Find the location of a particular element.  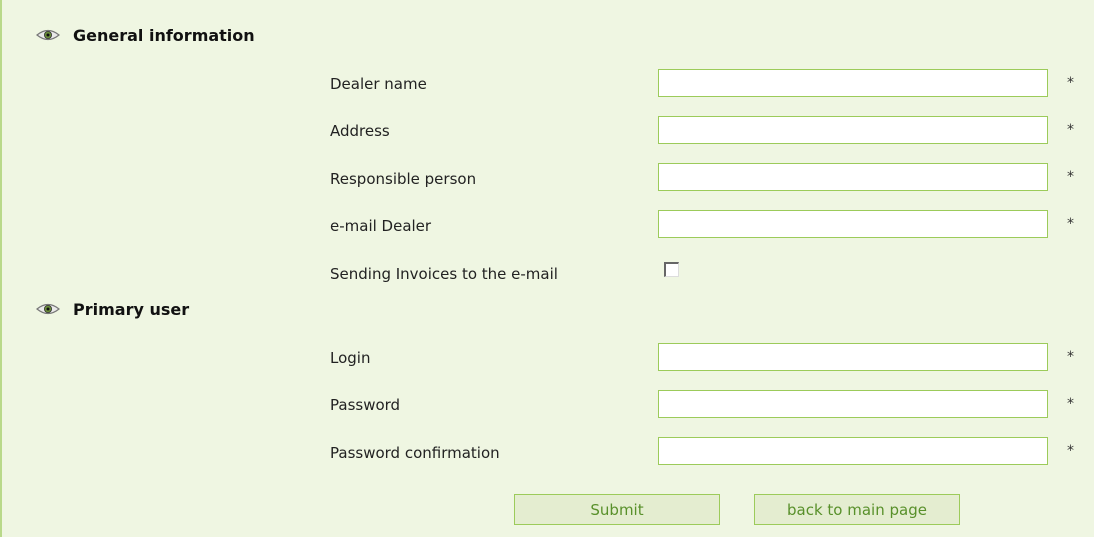

email-dealer-input is located at coordinates (853, 224).